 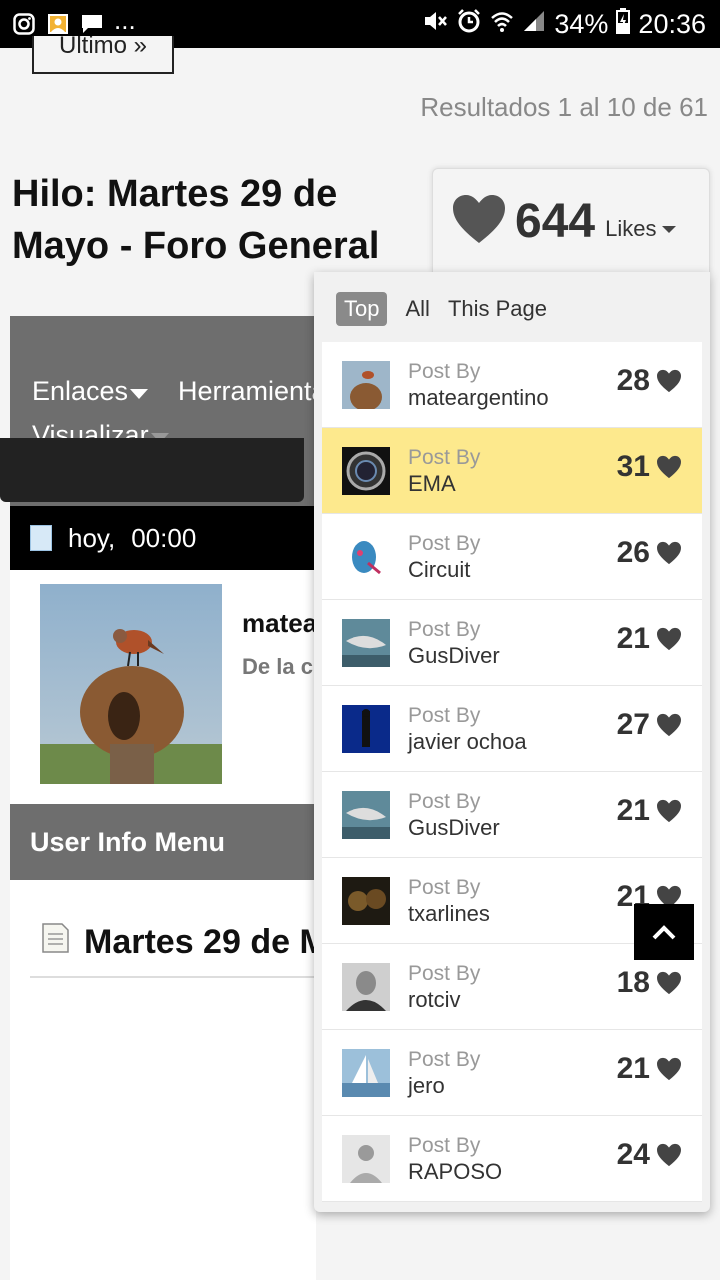 I want to click on list-item: Post By javier ochoa 27, so click(x=512, y=729).